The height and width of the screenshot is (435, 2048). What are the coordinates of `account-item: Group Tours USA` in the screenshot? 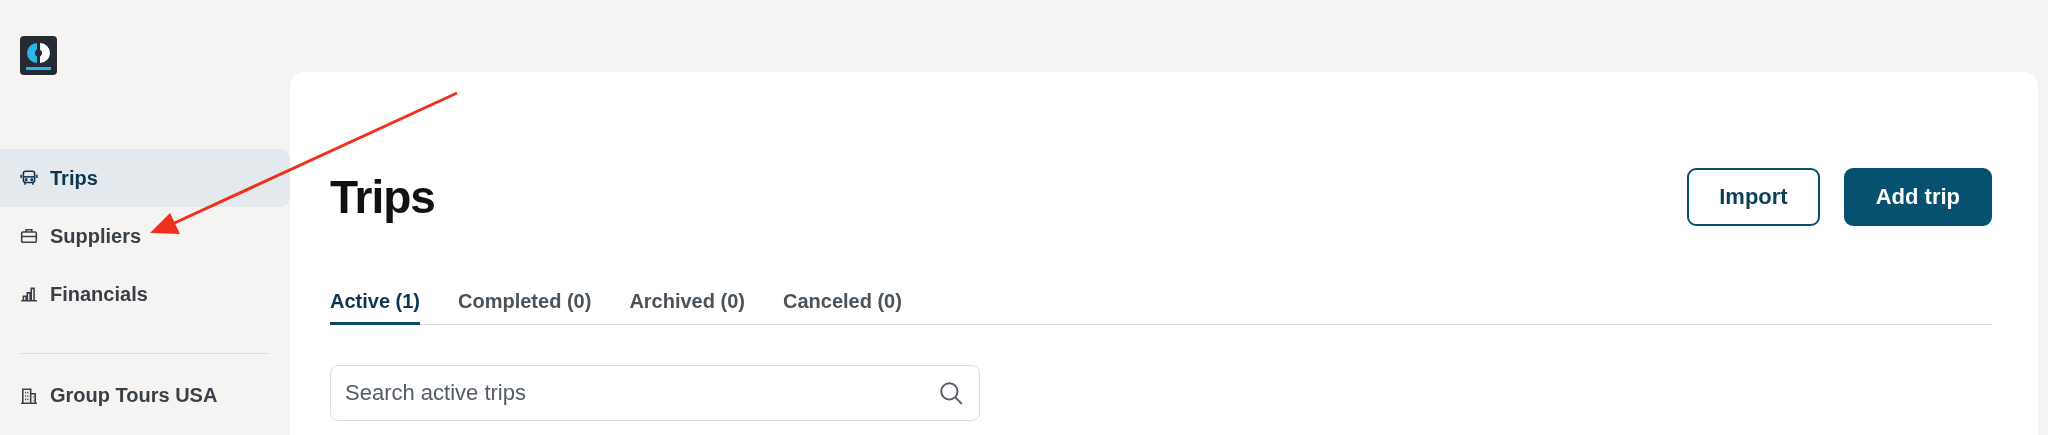 It's located at (145, 395).